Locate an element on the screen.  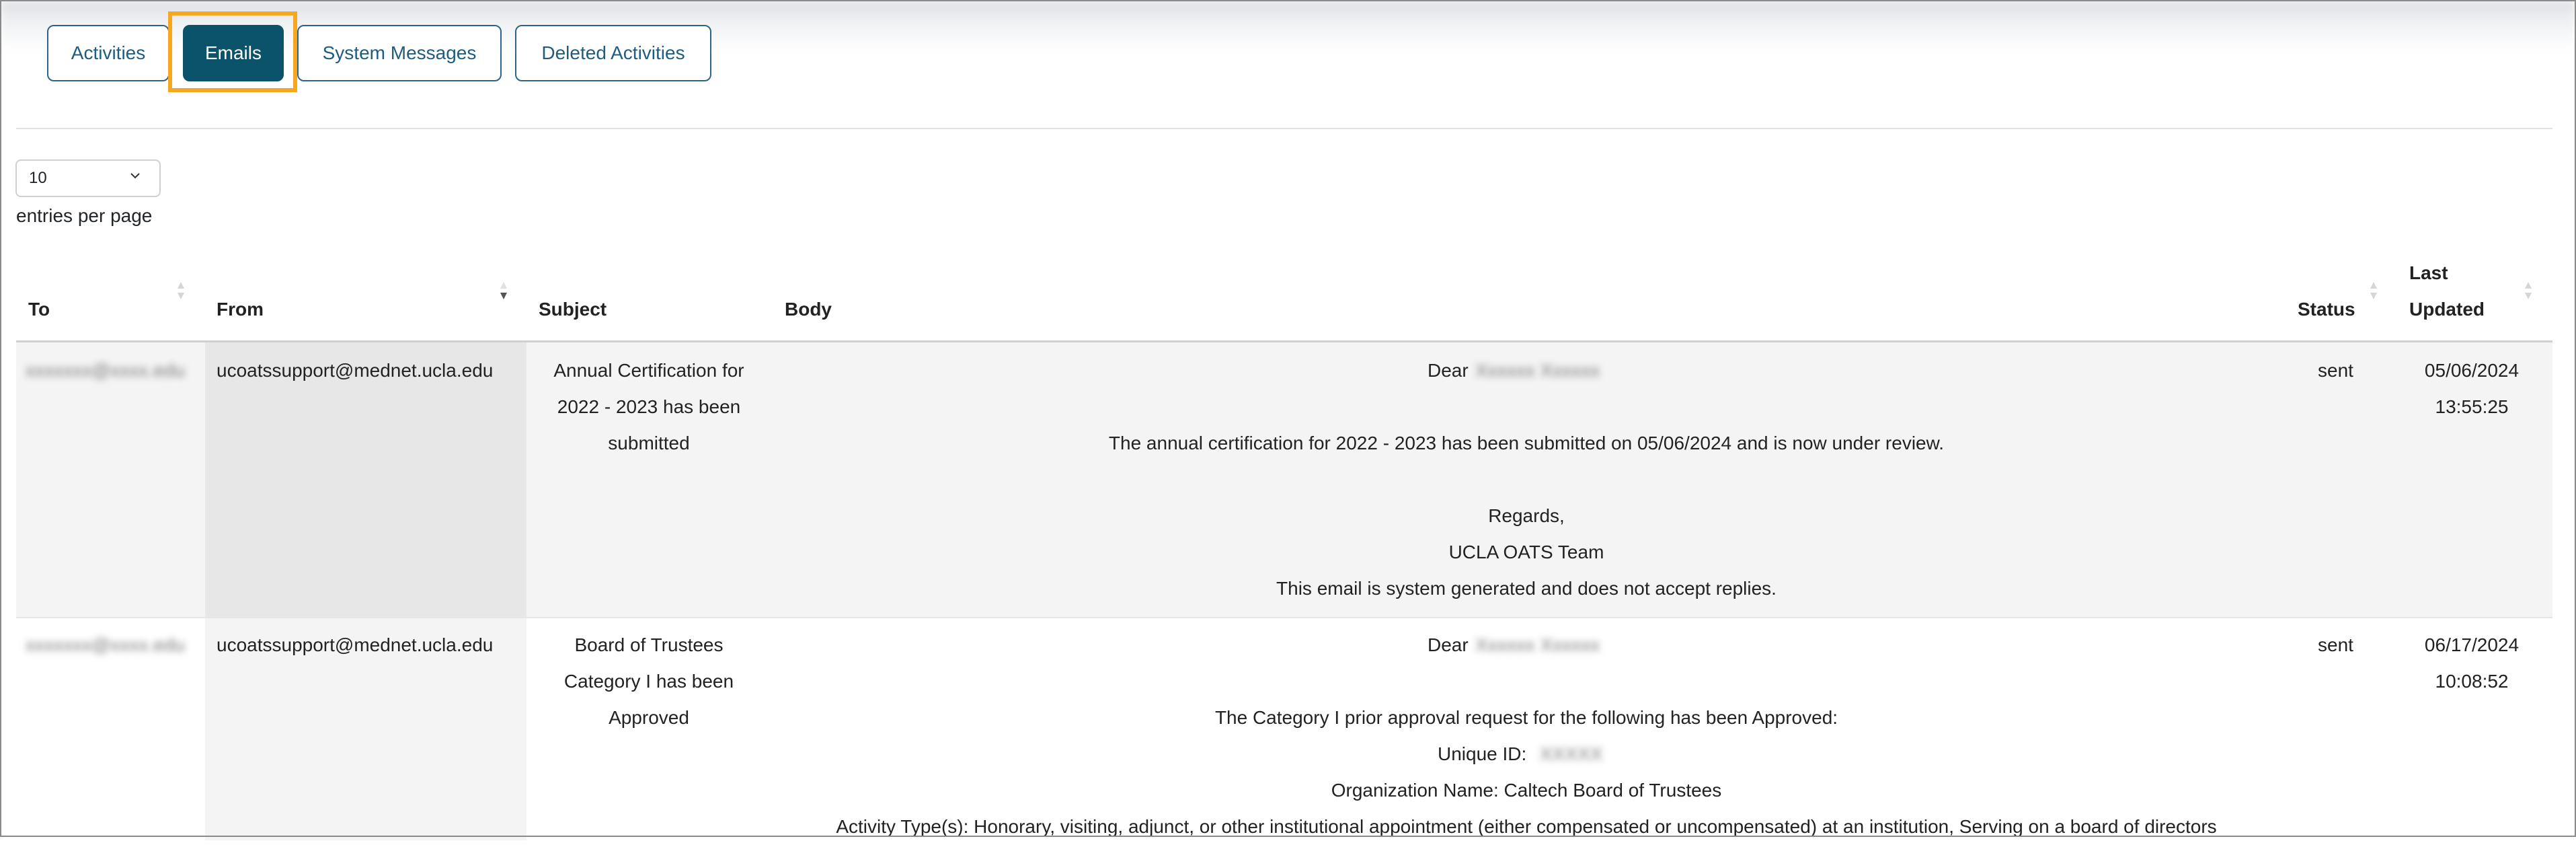
subject-line: 2022 - 2023 has been is located at coordinates (649, 406).